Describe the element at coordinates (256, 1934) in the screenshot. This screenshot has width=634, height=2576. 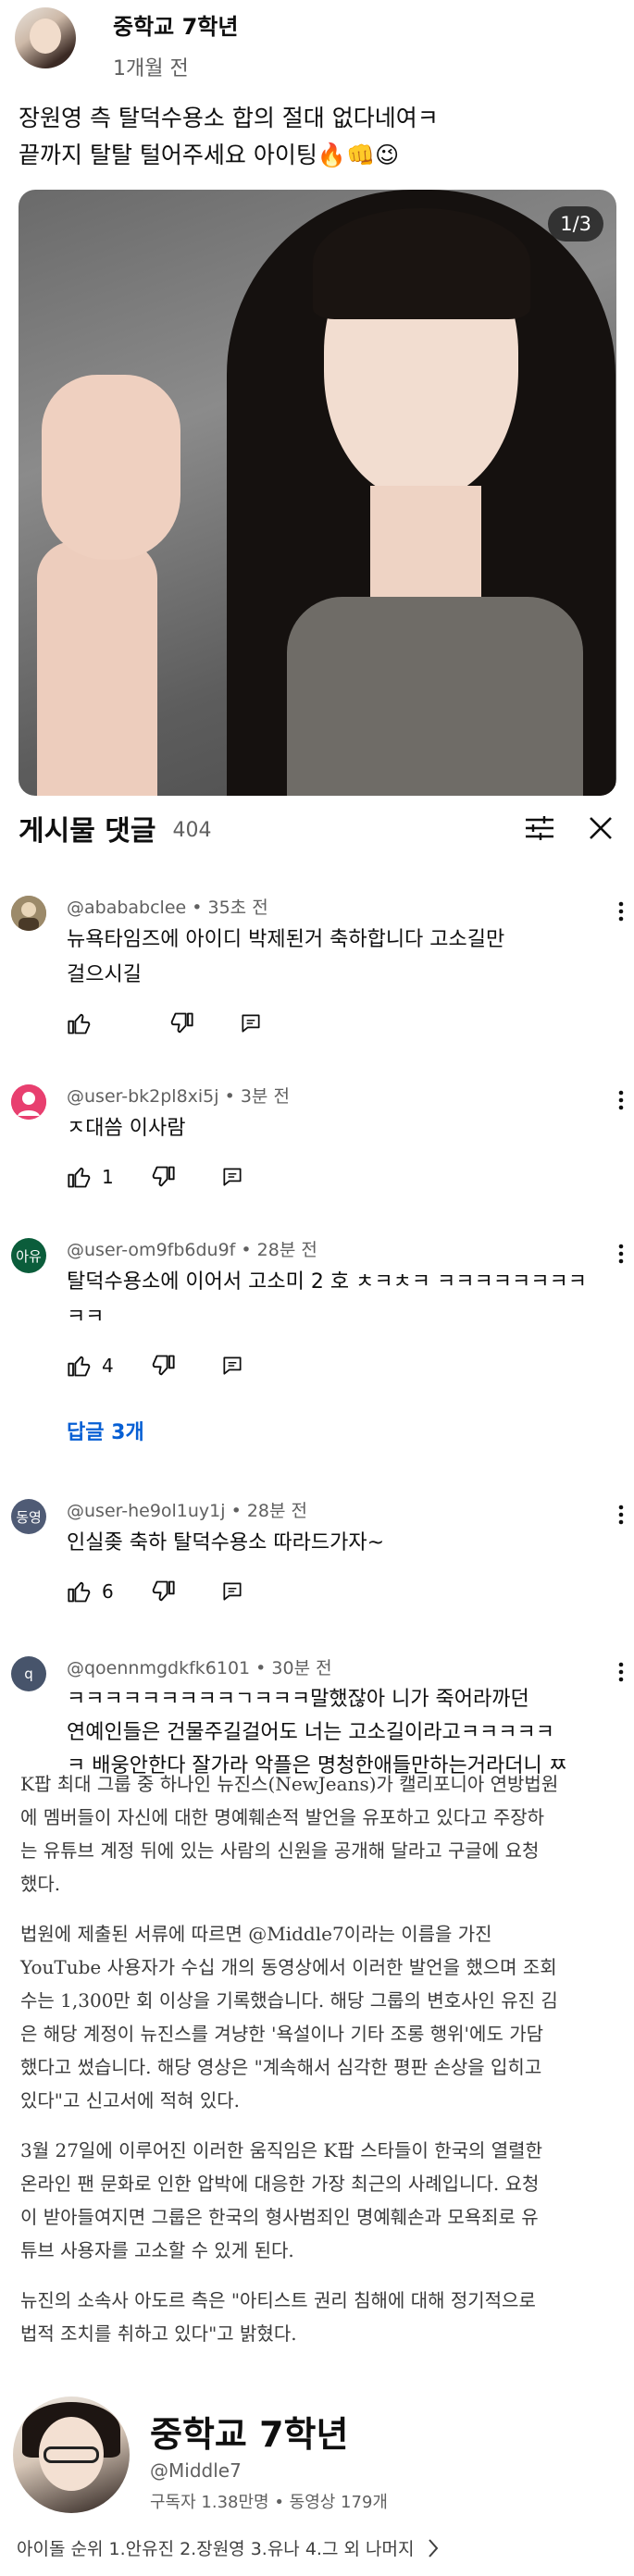
I see `article-line: 법원에 제출된 서류에 따르면 @Middle7이라는 이름을 가진` at that location.